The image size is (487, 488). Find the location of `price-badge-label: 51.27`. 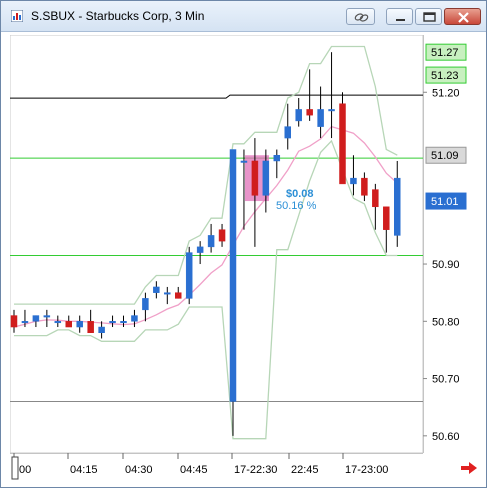

price-badge-label: 51.27 is located at coordinates (445, 53).